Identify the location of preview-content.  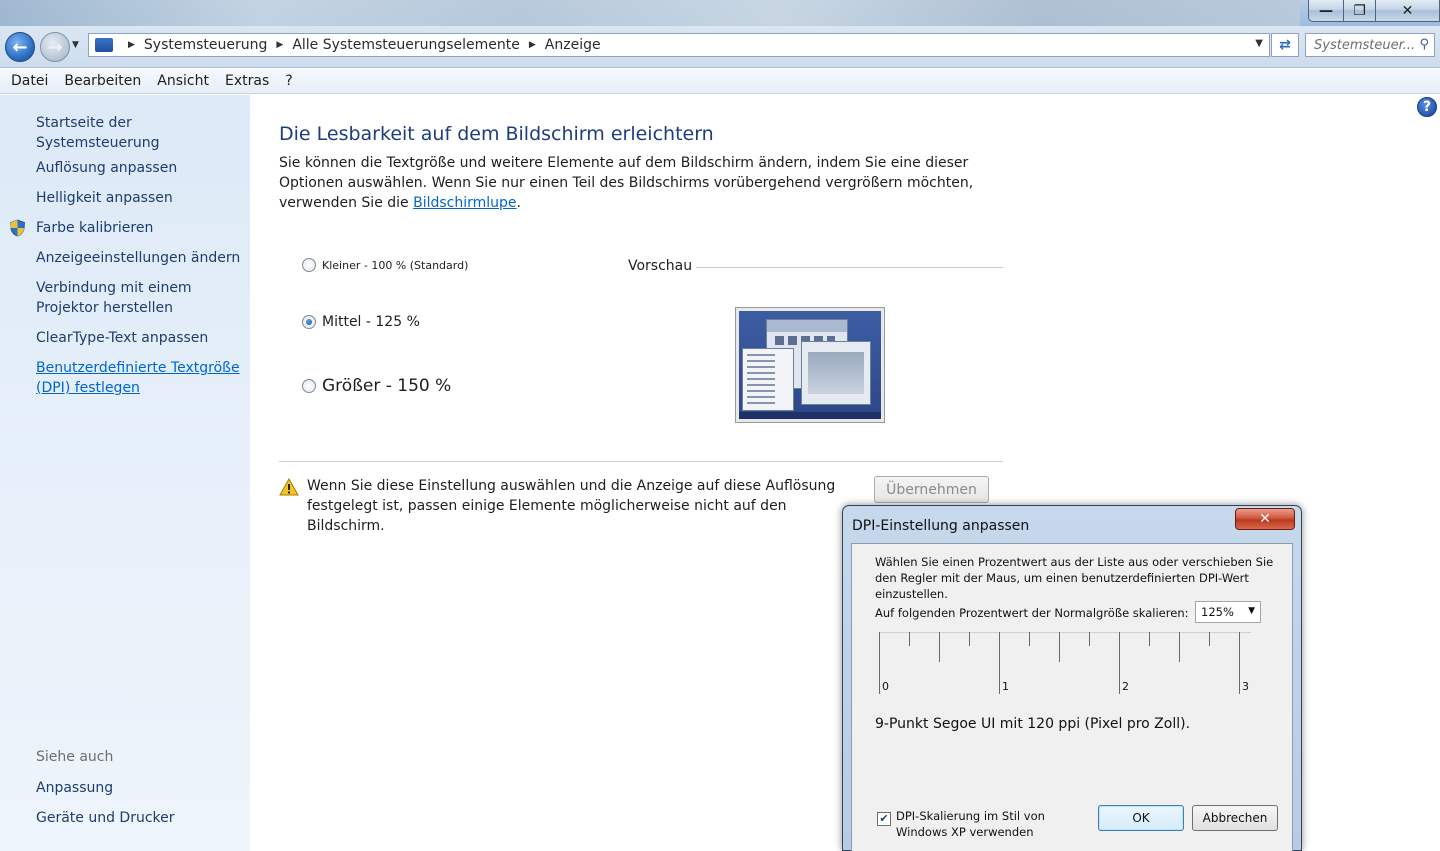
(836, 373).